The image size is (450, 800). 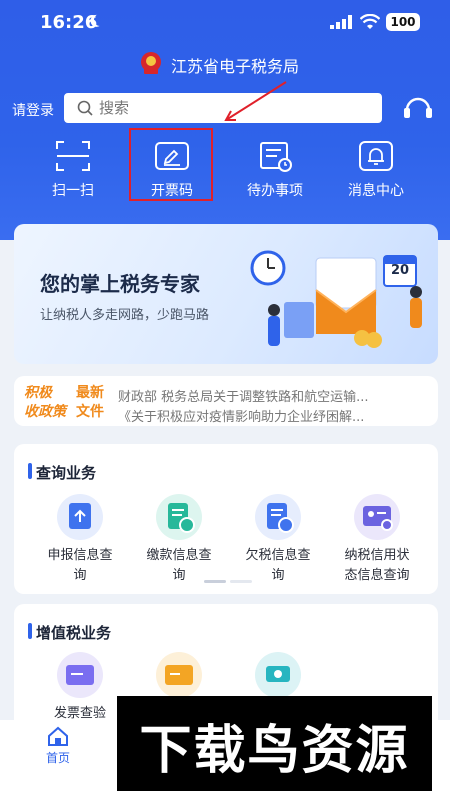 What do you see at coordinates (179, 555) in the screenshot?
I see `service-label-line1: 缴款信息查` at bounding box center [179, 555].